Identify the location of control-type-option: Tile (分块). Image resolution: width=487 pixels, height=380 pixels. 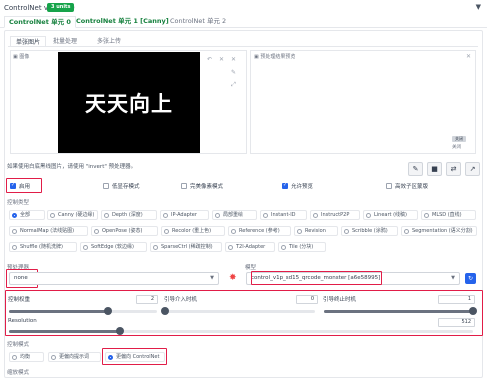
(302, 247).